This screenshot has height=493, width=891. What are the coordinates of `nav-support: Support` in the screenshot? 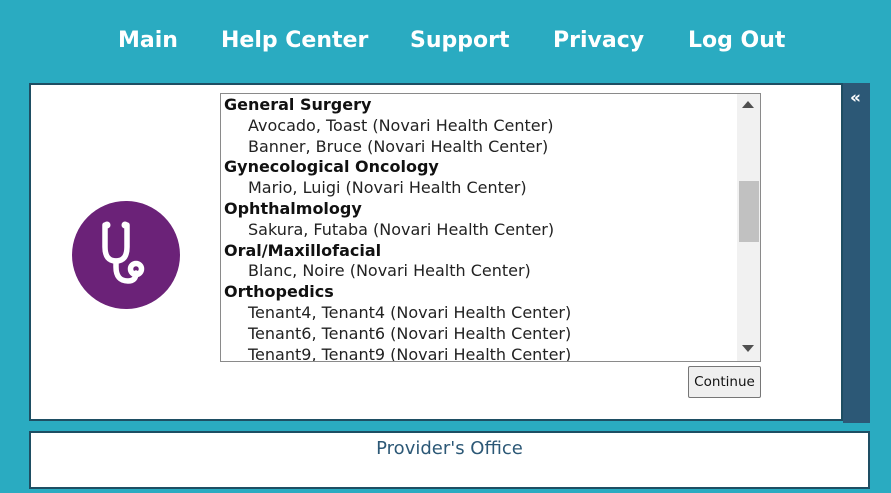 It's located at (459, 40).